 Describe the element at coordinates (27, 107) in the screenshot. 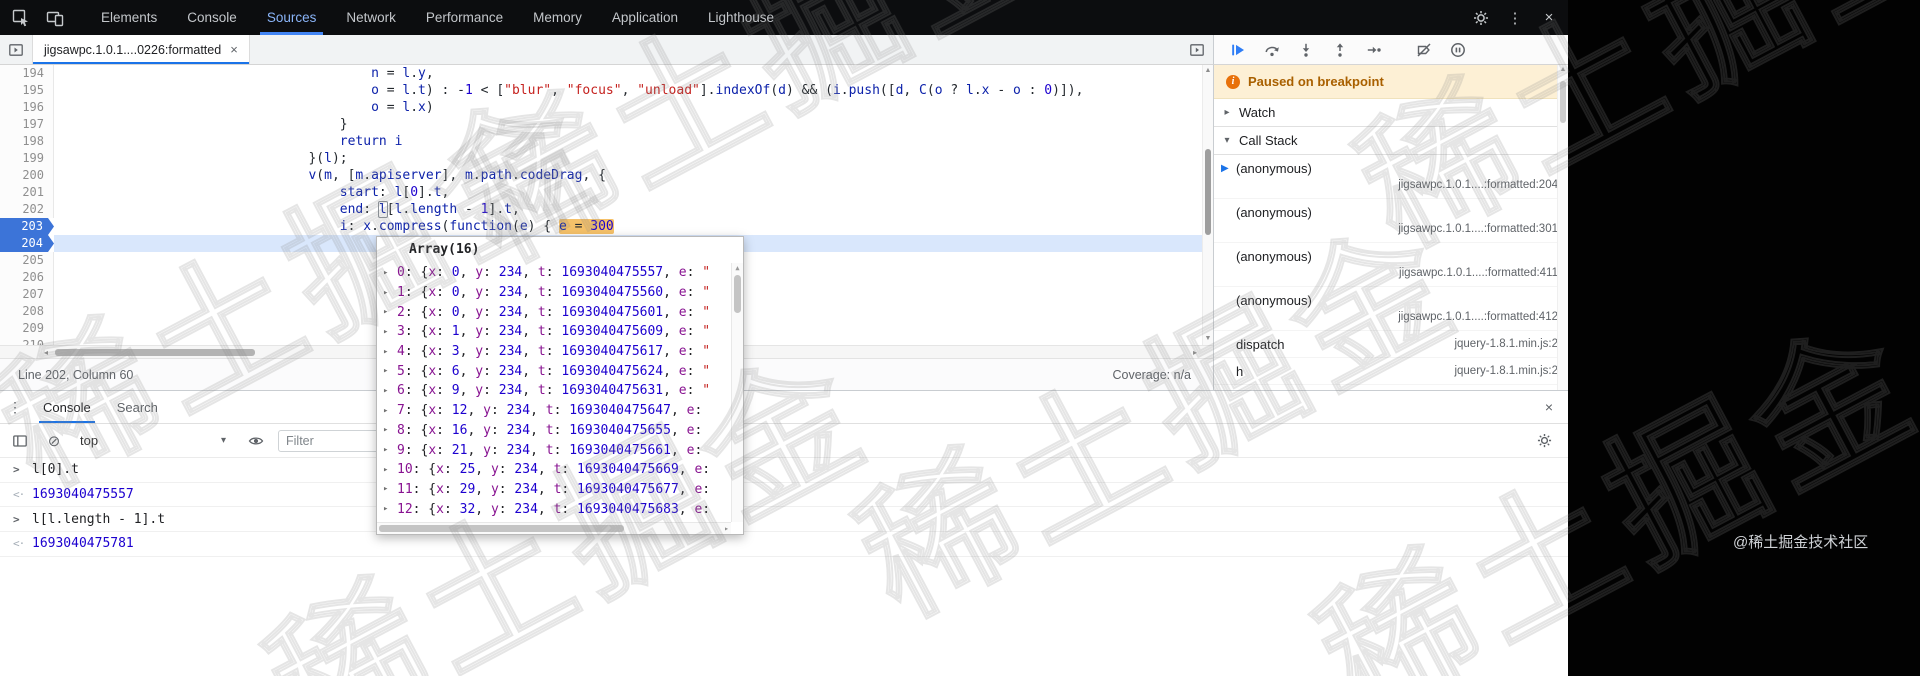

I see `line-number-196: 196` at that location.